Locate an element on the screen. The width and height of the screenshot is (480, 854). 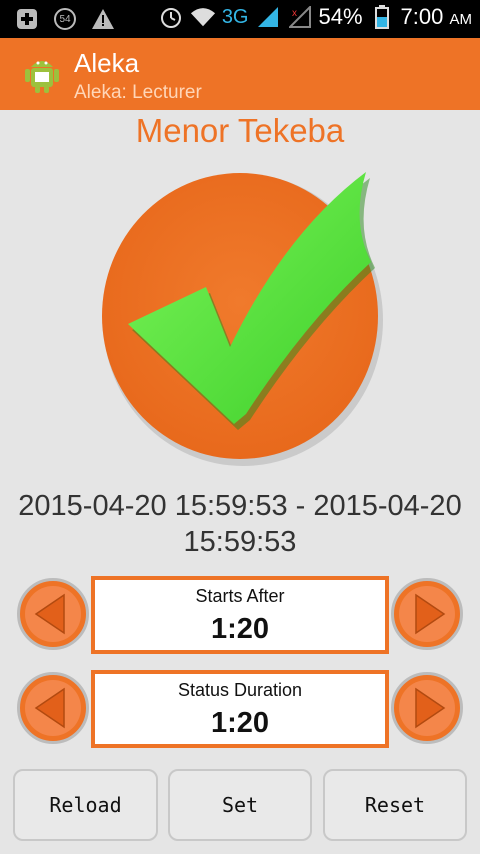
starts-after-box: Starts After 1:20 is located at coordinates (240, 615).